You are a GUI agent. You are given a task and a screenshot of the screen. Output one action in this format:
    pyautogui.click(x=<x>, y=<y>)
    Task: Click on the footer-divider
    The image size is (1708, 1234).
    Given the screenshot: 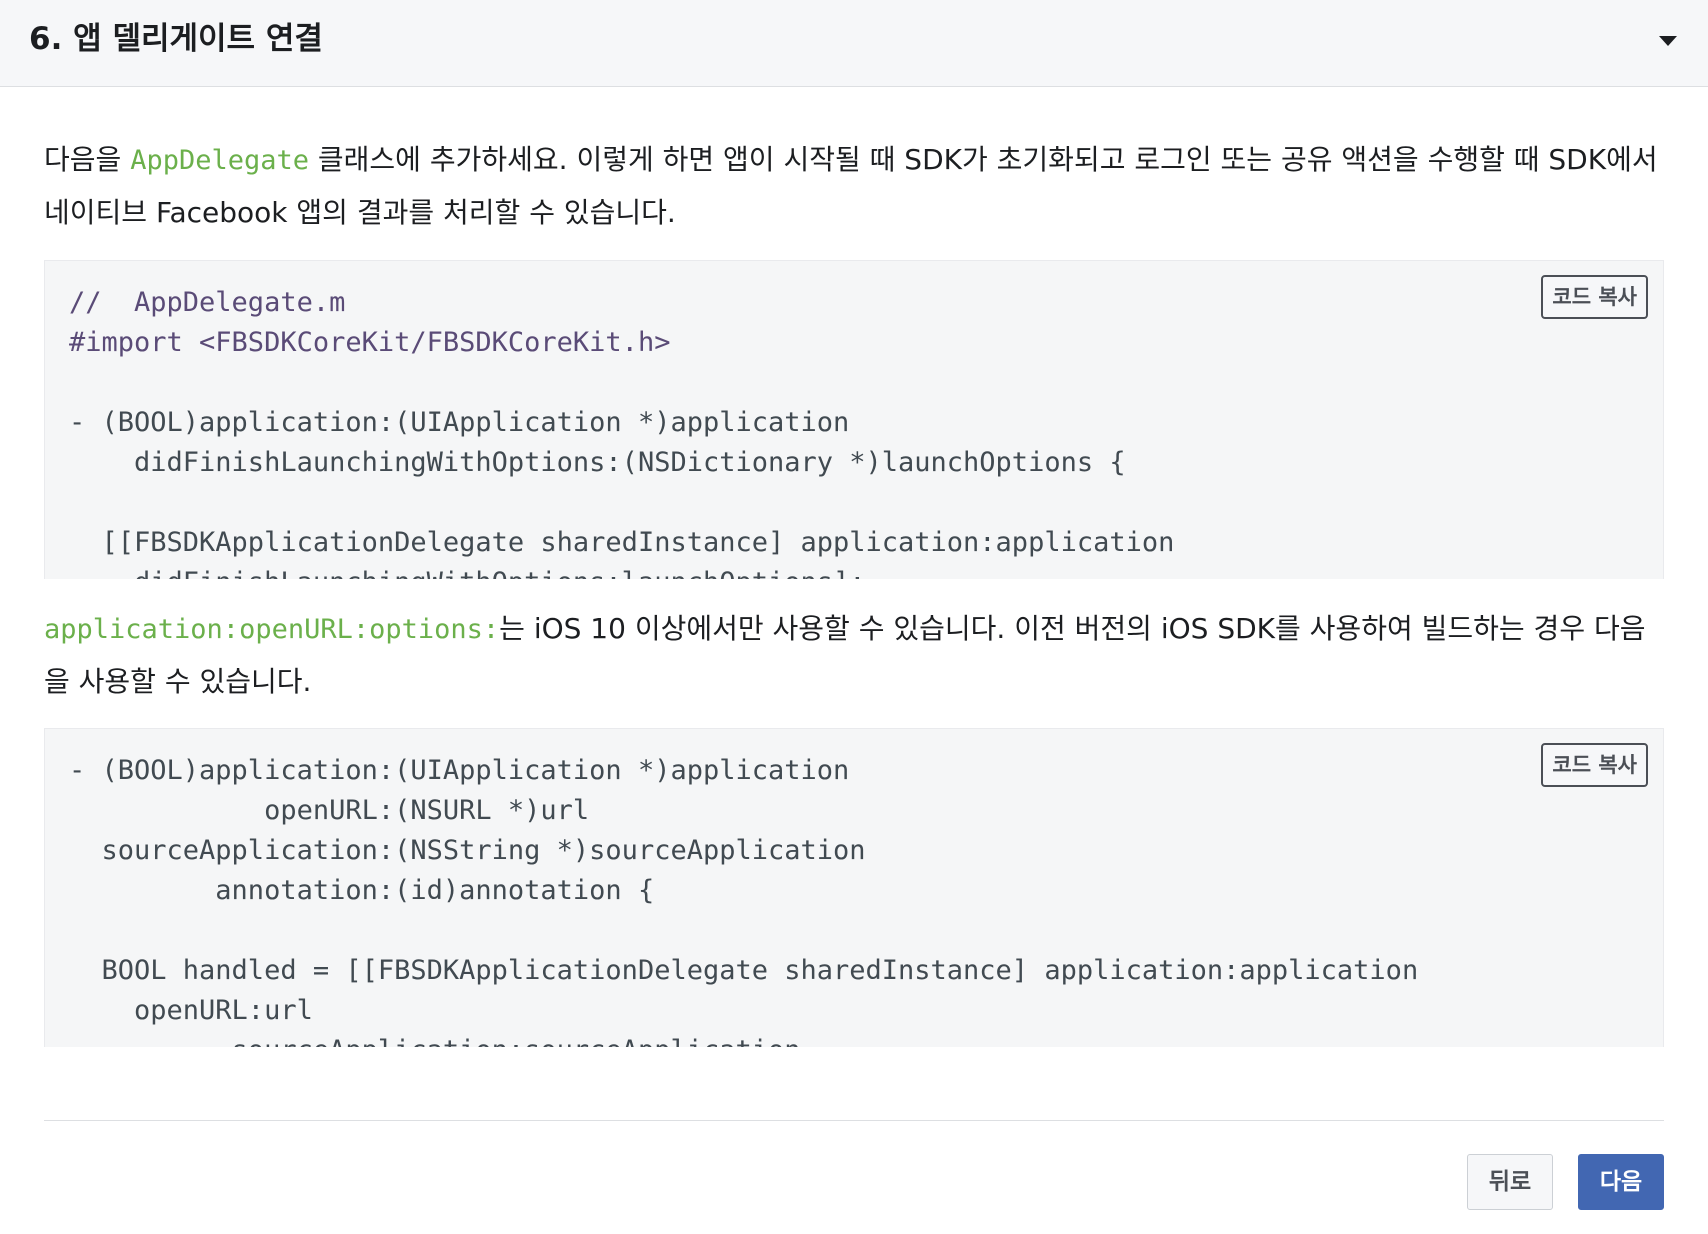 What is the action you would take?
    pyautogui.click(x=854, y=1120)
    